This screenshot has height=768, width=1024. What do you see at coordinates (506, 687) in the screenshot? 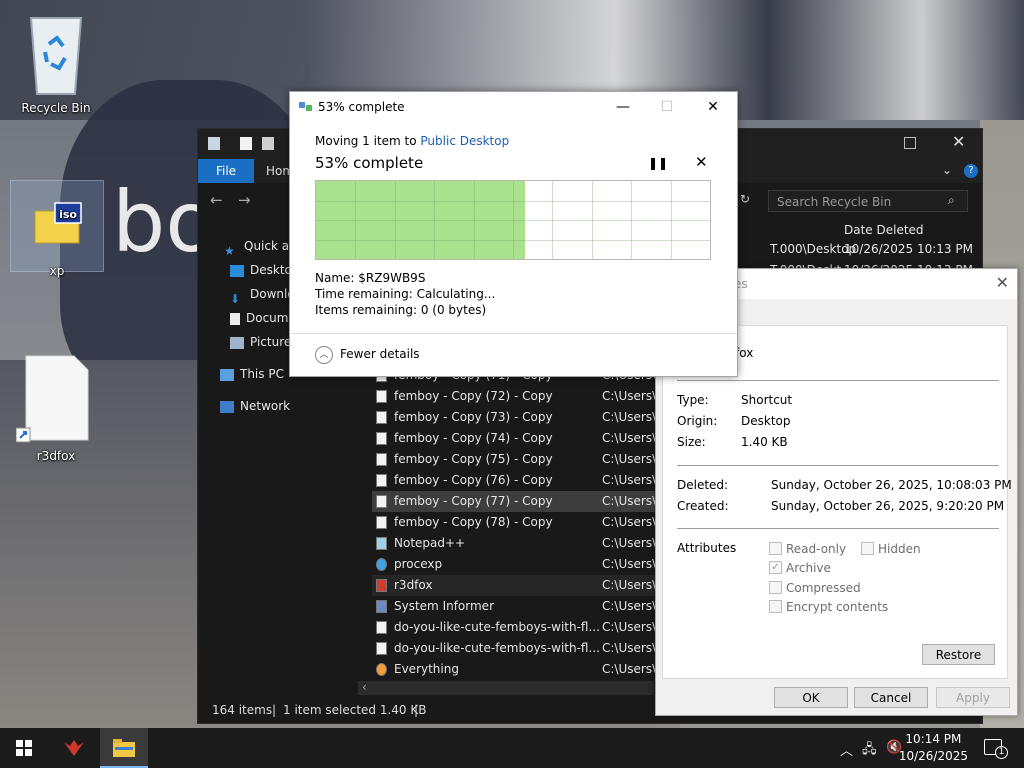
I see `horizontal-scrollbar: ‹` at bounding box center [506, 687].